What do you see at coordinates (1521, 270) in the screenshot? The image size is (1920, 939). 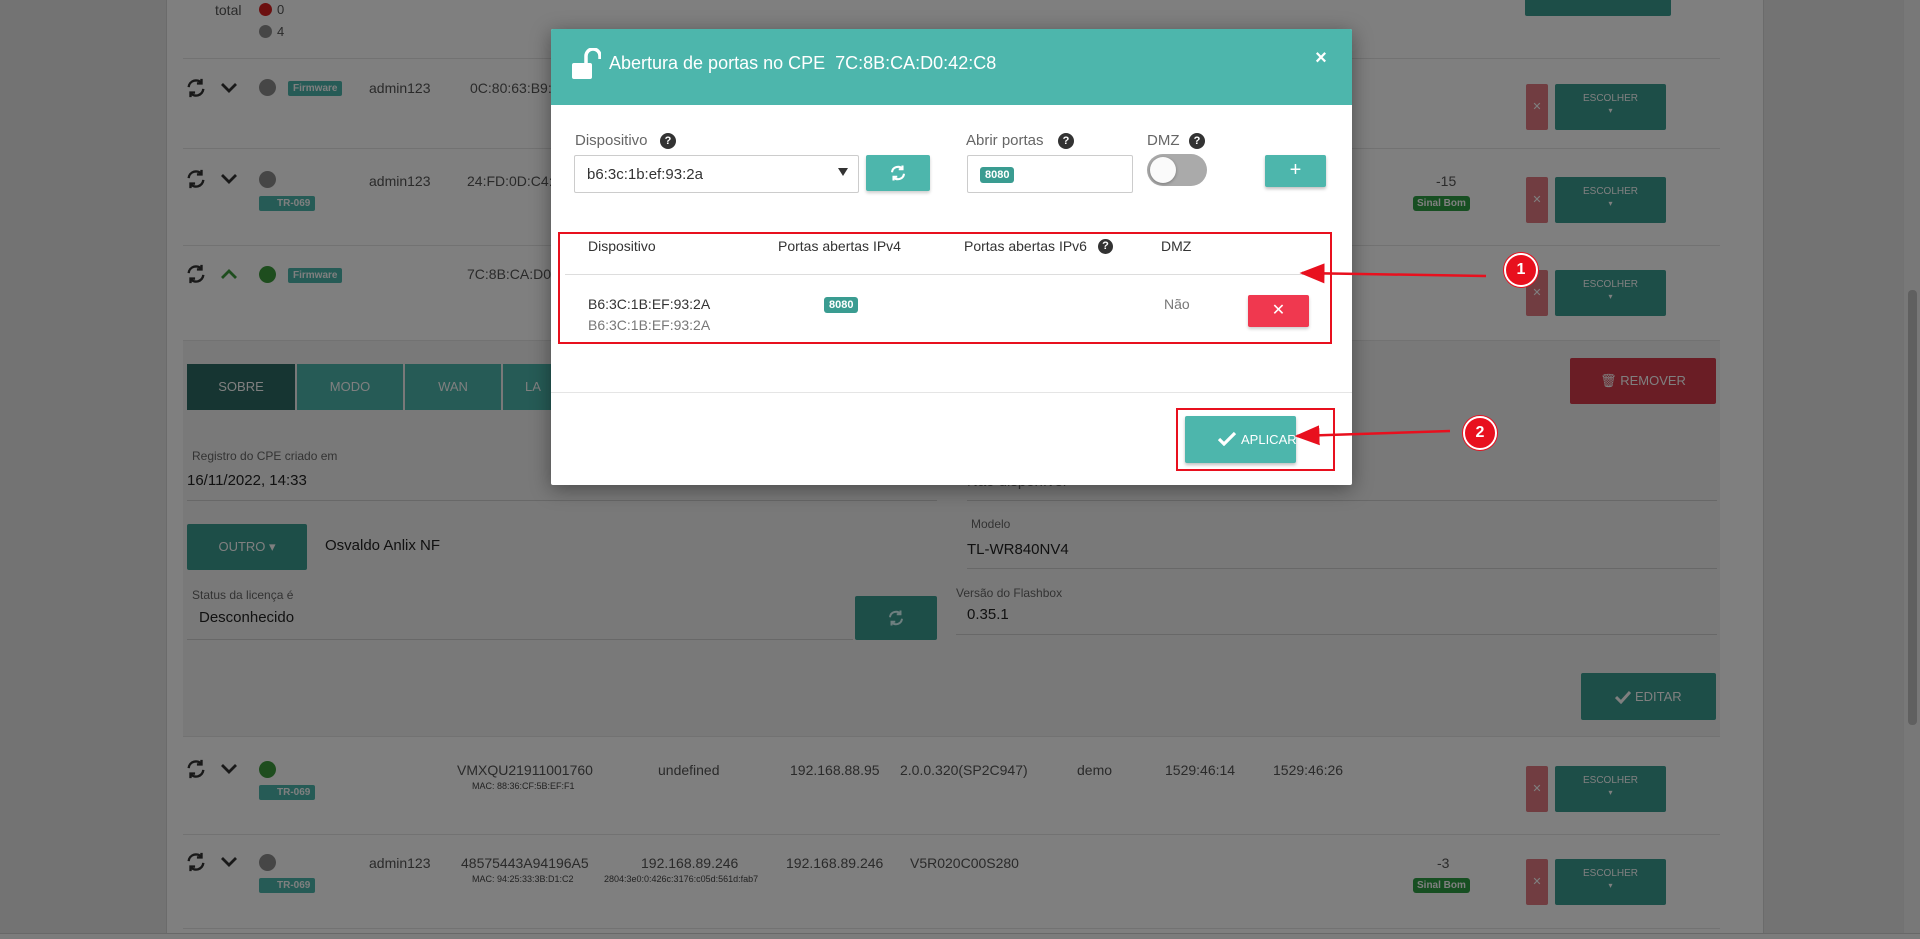 I see `annotation-number-1: 1` at bounding box center [1521, 270].